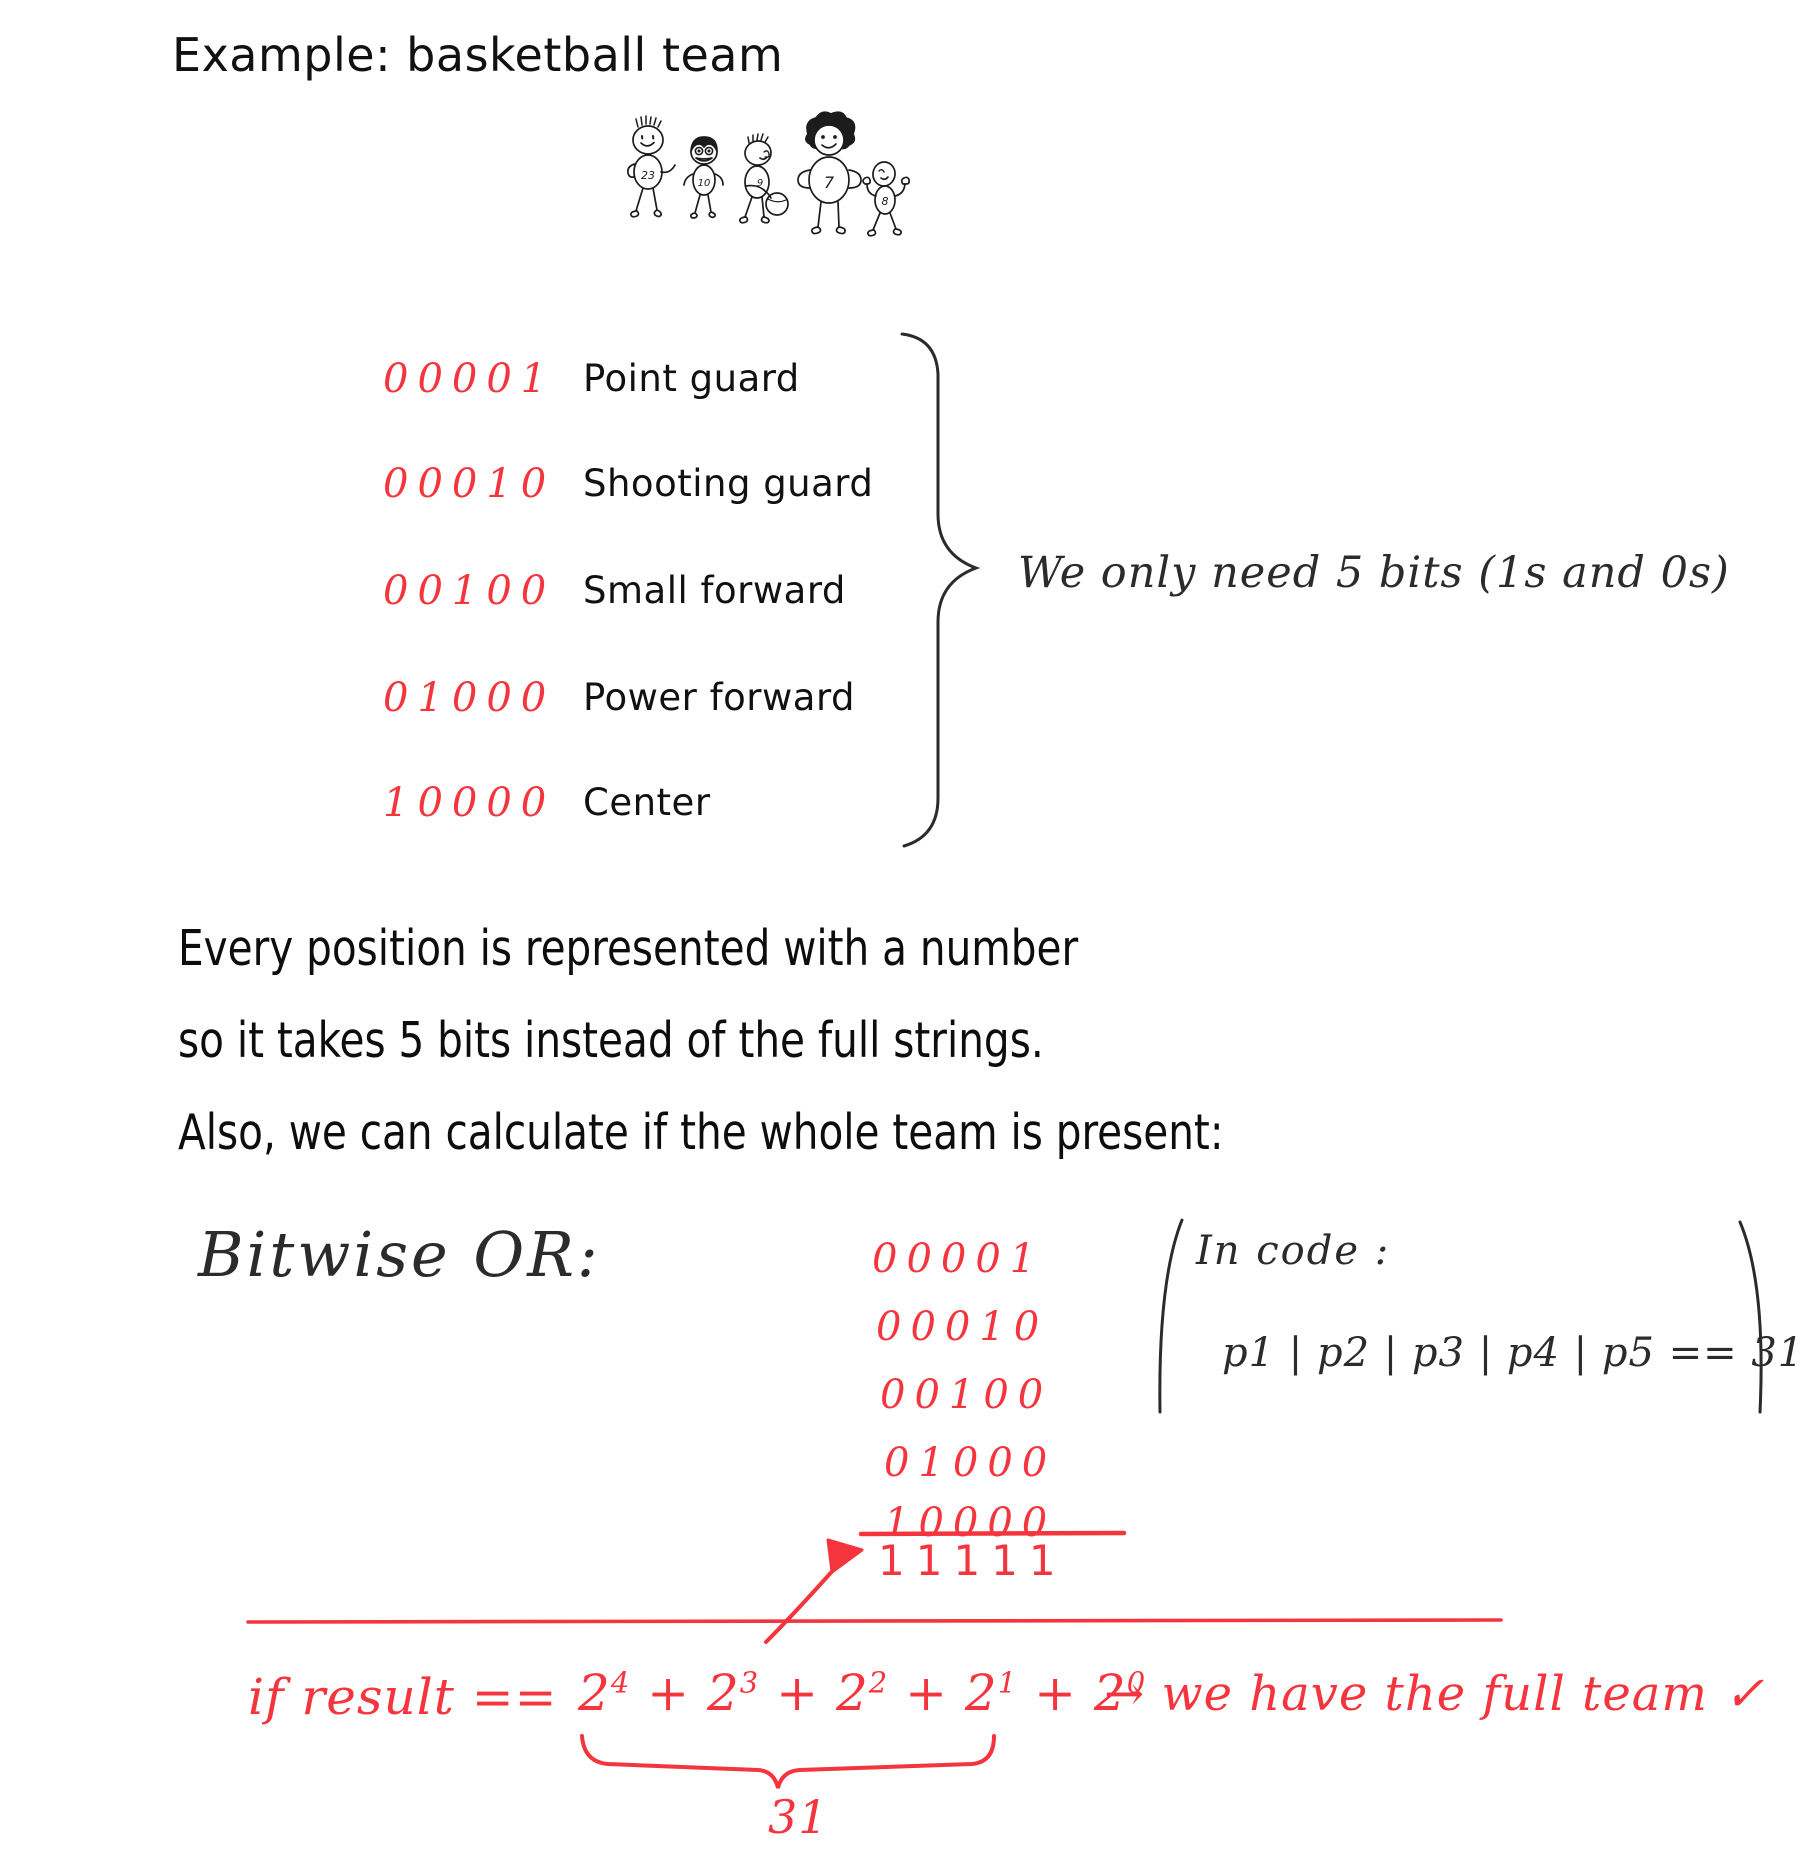 The image size is (1806, 1856). Describe the element at coordinates (704, 183) in the screenshot. I see `svg-text: 10` at that location.